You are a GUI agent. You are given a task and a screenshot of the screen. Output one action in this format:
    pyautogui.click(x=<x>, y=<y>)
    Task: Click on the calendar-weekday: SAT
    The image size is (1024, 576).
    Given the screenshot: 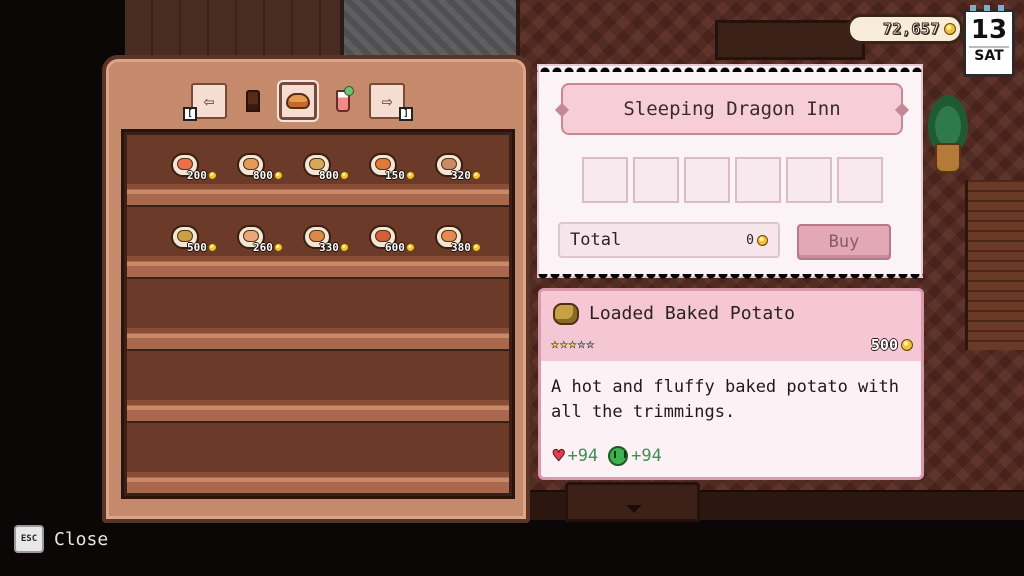 What is the action you would take?
    pyautogui.click(x=989, y=55)
    